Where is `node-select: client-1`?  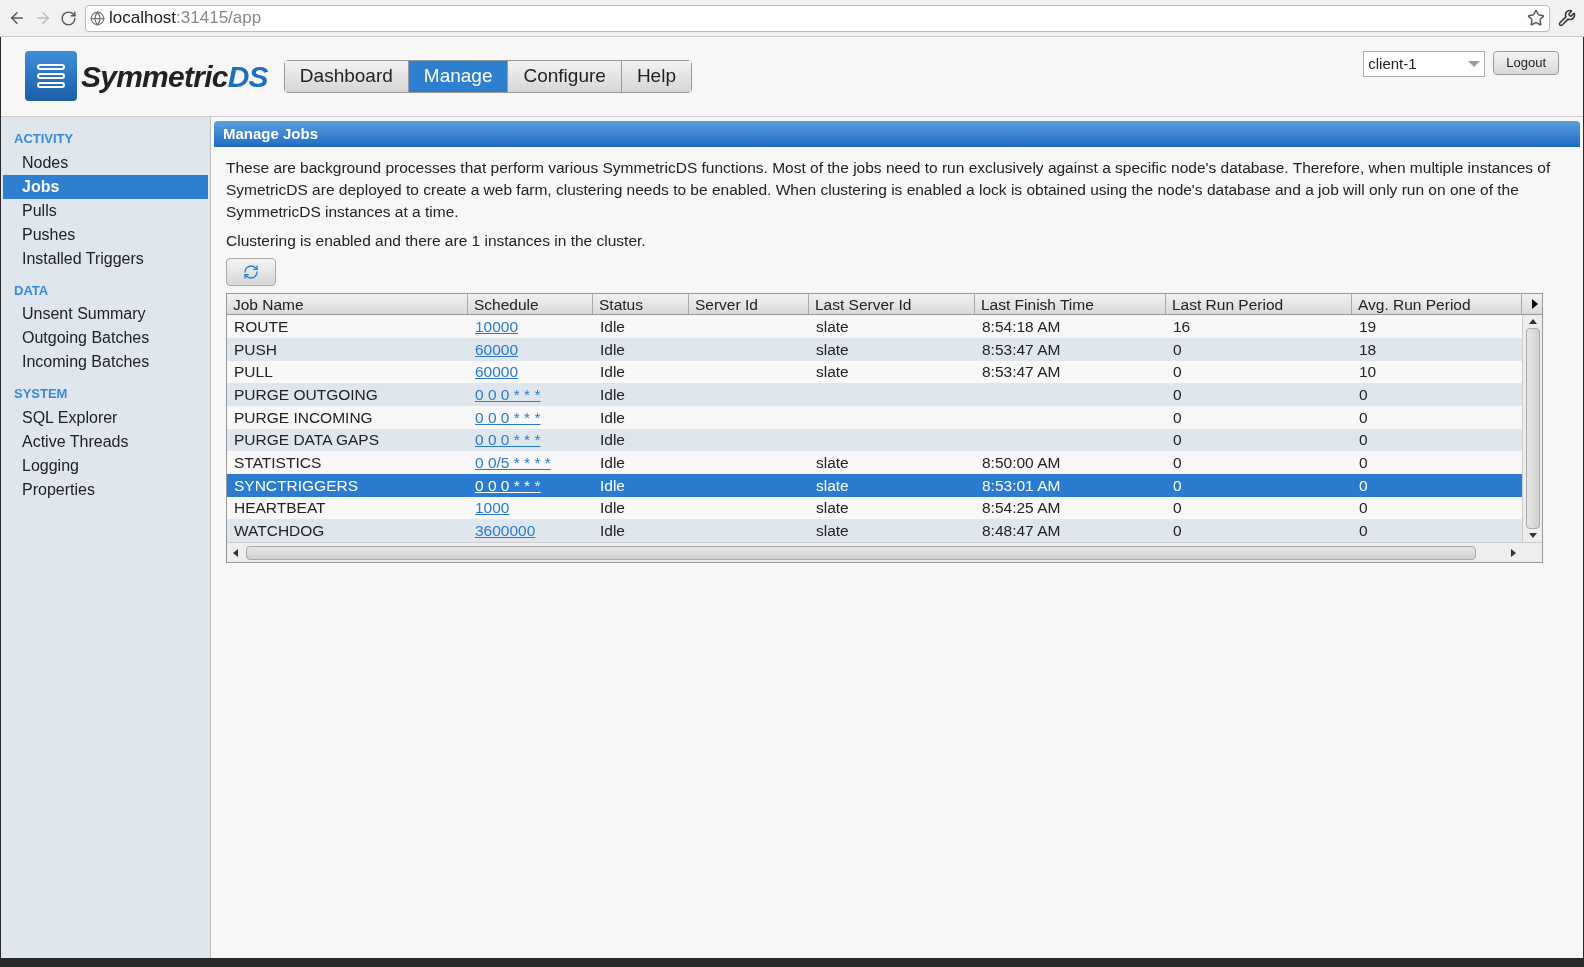 node-select: client-1 is located at coordinates (1424, 64).